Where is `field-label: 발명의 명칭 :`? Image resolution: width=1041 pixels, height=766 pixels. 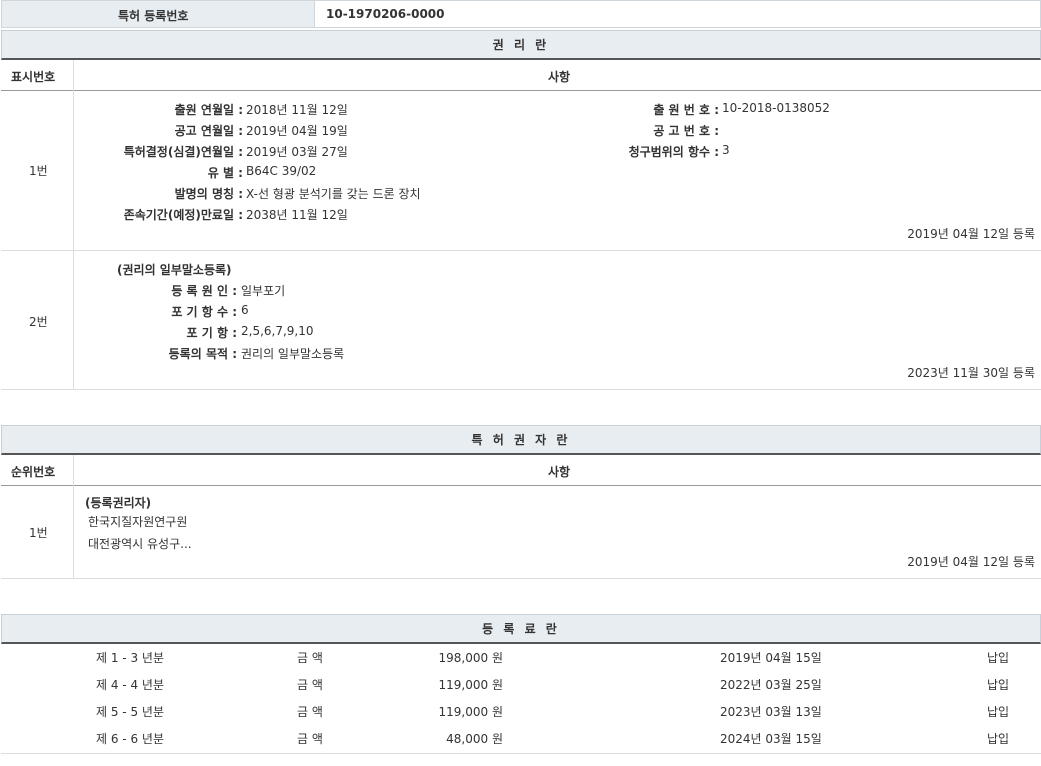 field-label: 발명의 명칭 : is located at coordinates (209, 193).